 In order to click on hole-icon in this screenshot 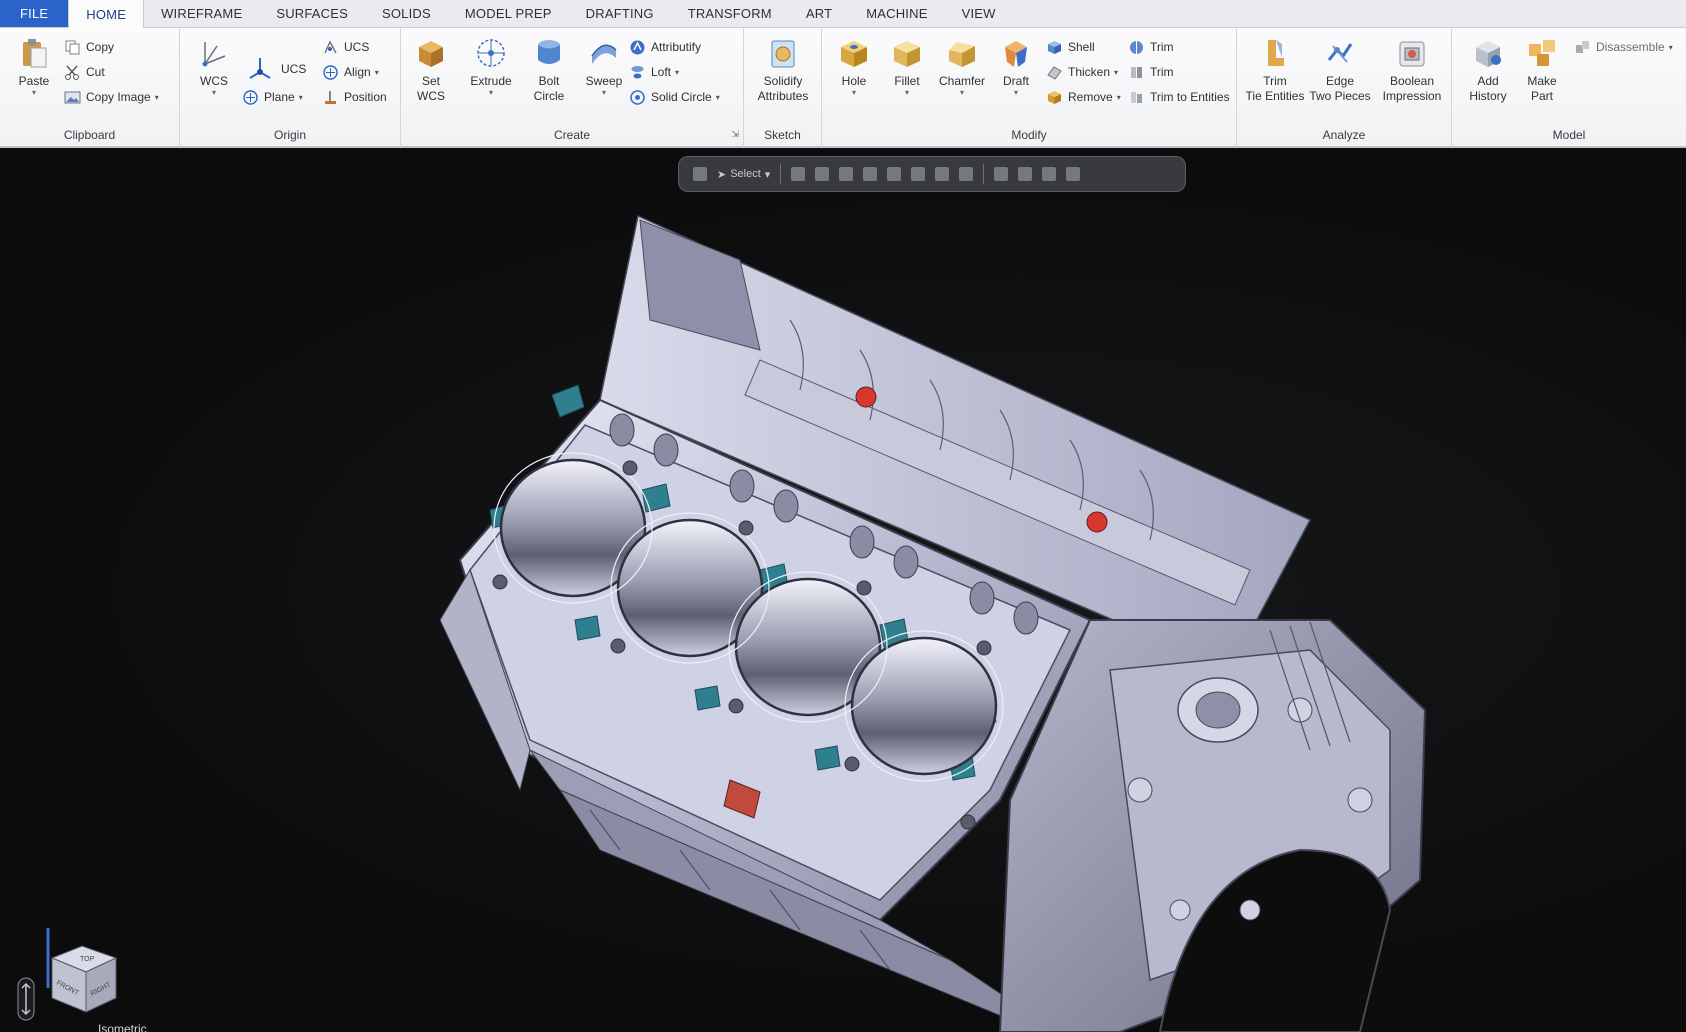, I will do `click(854, 54)`.